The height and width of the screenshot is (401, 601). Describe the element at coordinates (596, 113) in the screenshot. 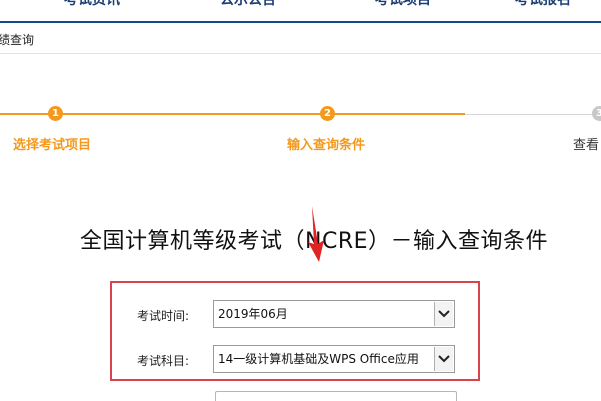

I see `step-3-dot: 3` at that location.